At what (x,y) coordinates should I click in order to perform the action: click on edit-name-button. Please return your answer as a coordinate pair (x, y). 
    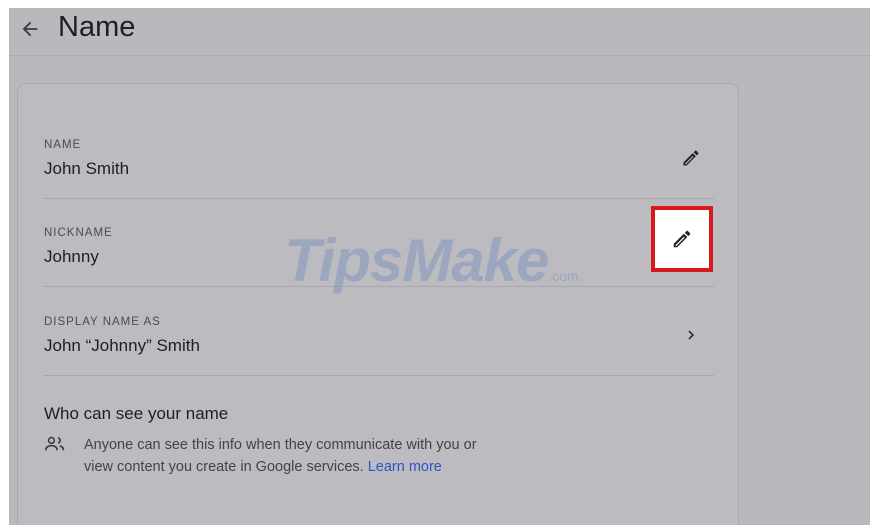
    Looking at the image, I should click on (691, 158).